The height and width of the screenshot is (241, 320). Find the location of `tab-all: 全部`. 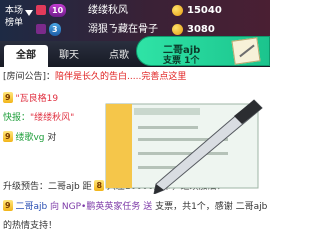

tab-all: 全部 is located at coordinates (26, 56).